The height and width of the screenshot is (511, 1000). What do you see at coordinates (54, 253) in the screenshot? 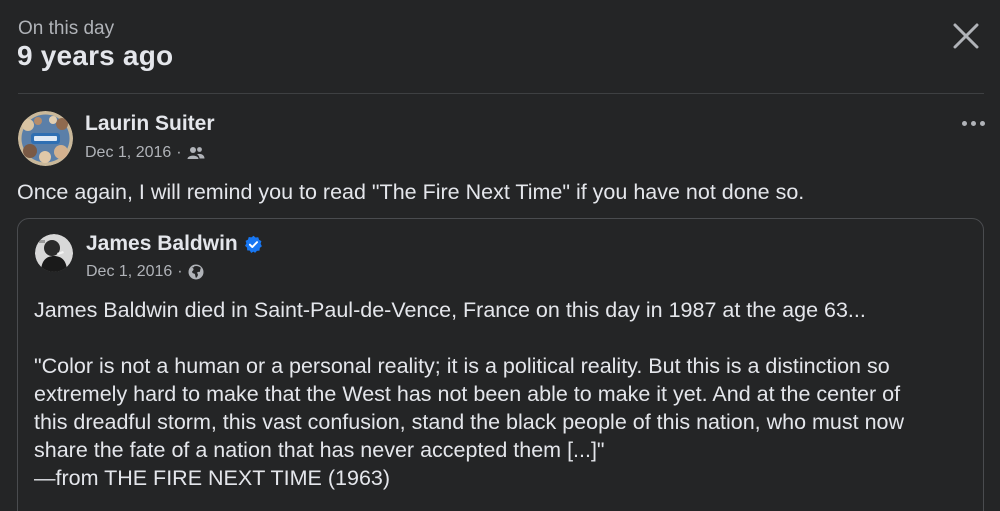
I see `avatar-james-baldwin` at bounding box center [54, 253].